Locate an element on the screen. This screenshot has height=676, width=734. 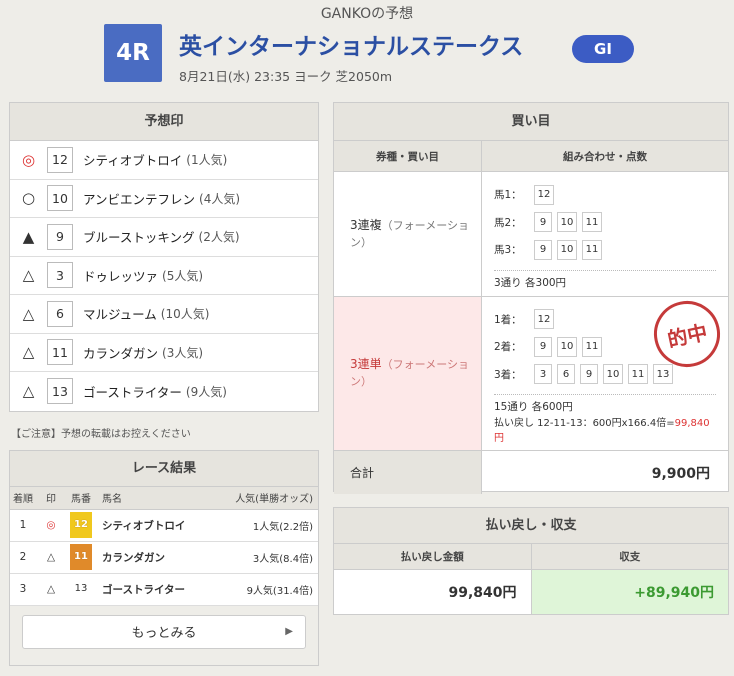
col-bet-type: 券種・買い目 is located at coordinates (408, 156).